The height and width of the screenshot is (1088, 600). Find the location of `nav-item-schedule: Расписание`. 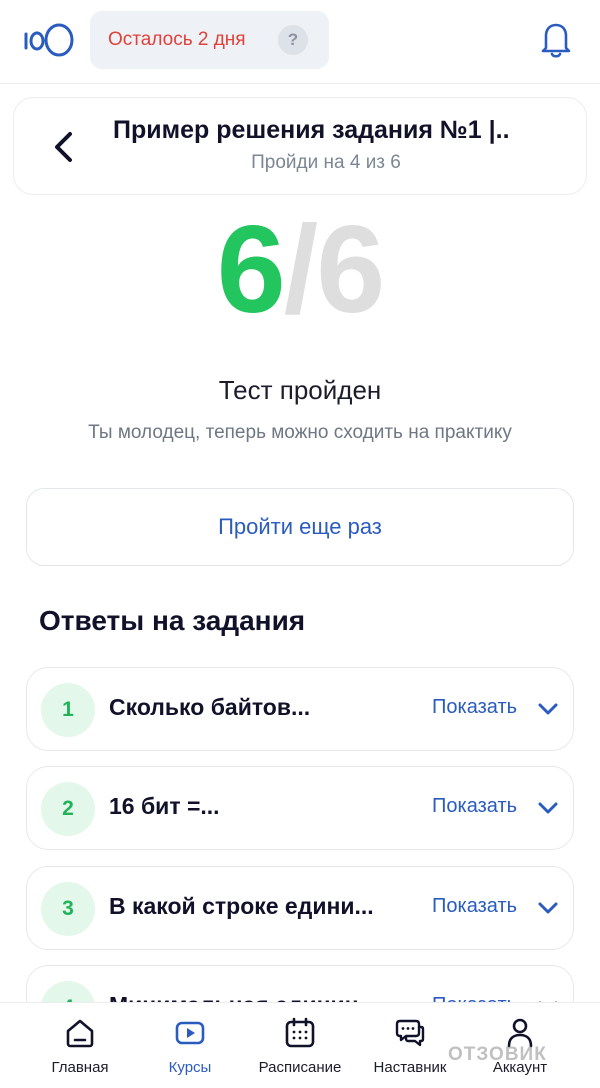

nav-item-schedule: Расписание is located at coordinates (300, 1045).